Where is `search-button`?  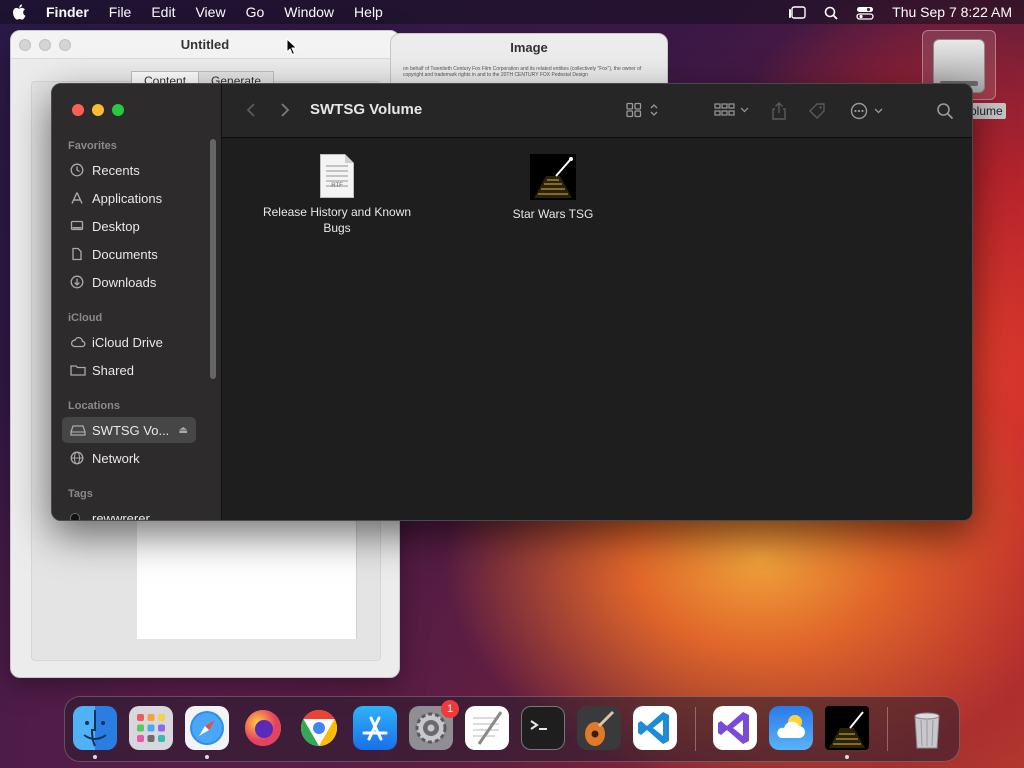 search-button is located at coordinates (945, 111).